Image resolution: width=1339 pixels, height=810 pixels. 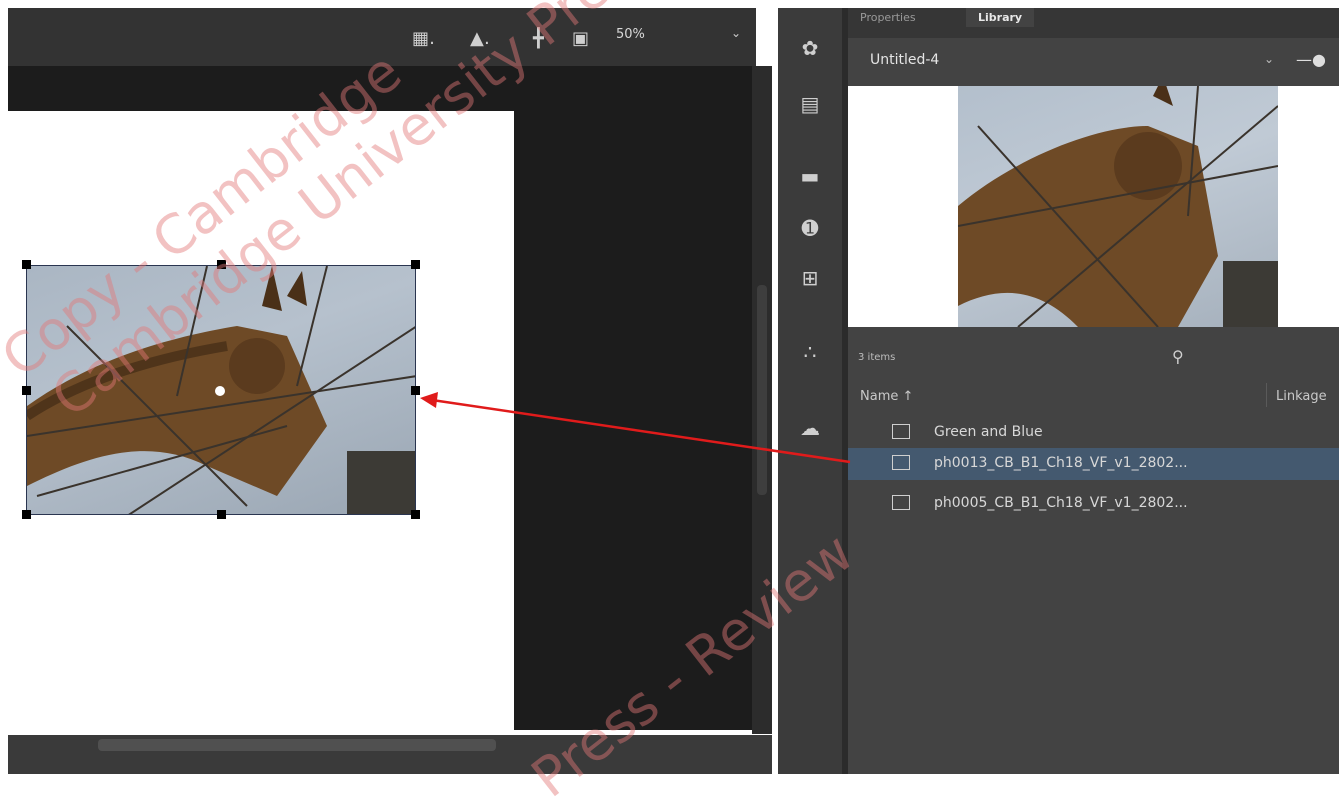 What do you see at coordinates (908, 396) in the screenshot?
I see `sort-icon: ↑` at bounding box center [908, 396].